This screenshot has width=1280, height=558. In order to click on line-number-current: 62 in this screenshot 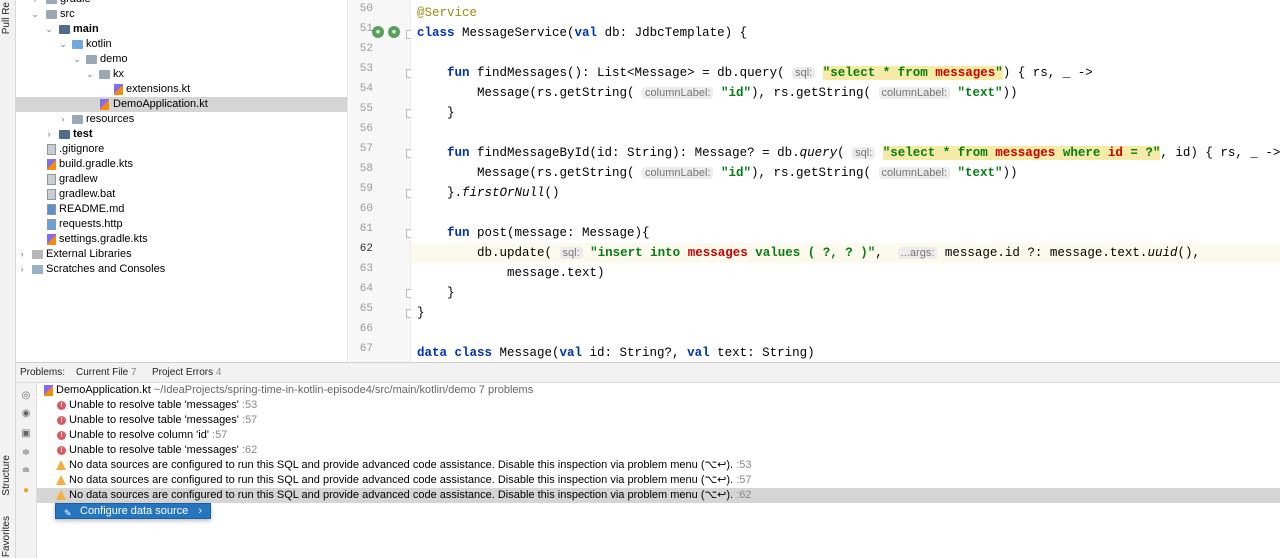, I will do `click(366, 249)`.